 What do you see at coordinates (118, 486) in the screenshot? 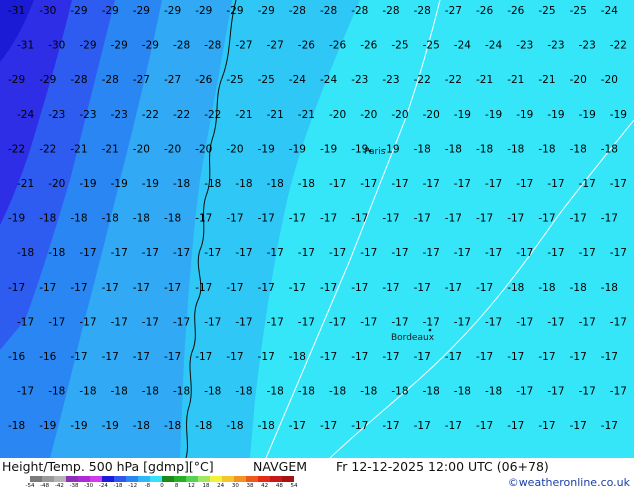
I see `colorbar-tick-label: -18` at bounding box center [118, 486].